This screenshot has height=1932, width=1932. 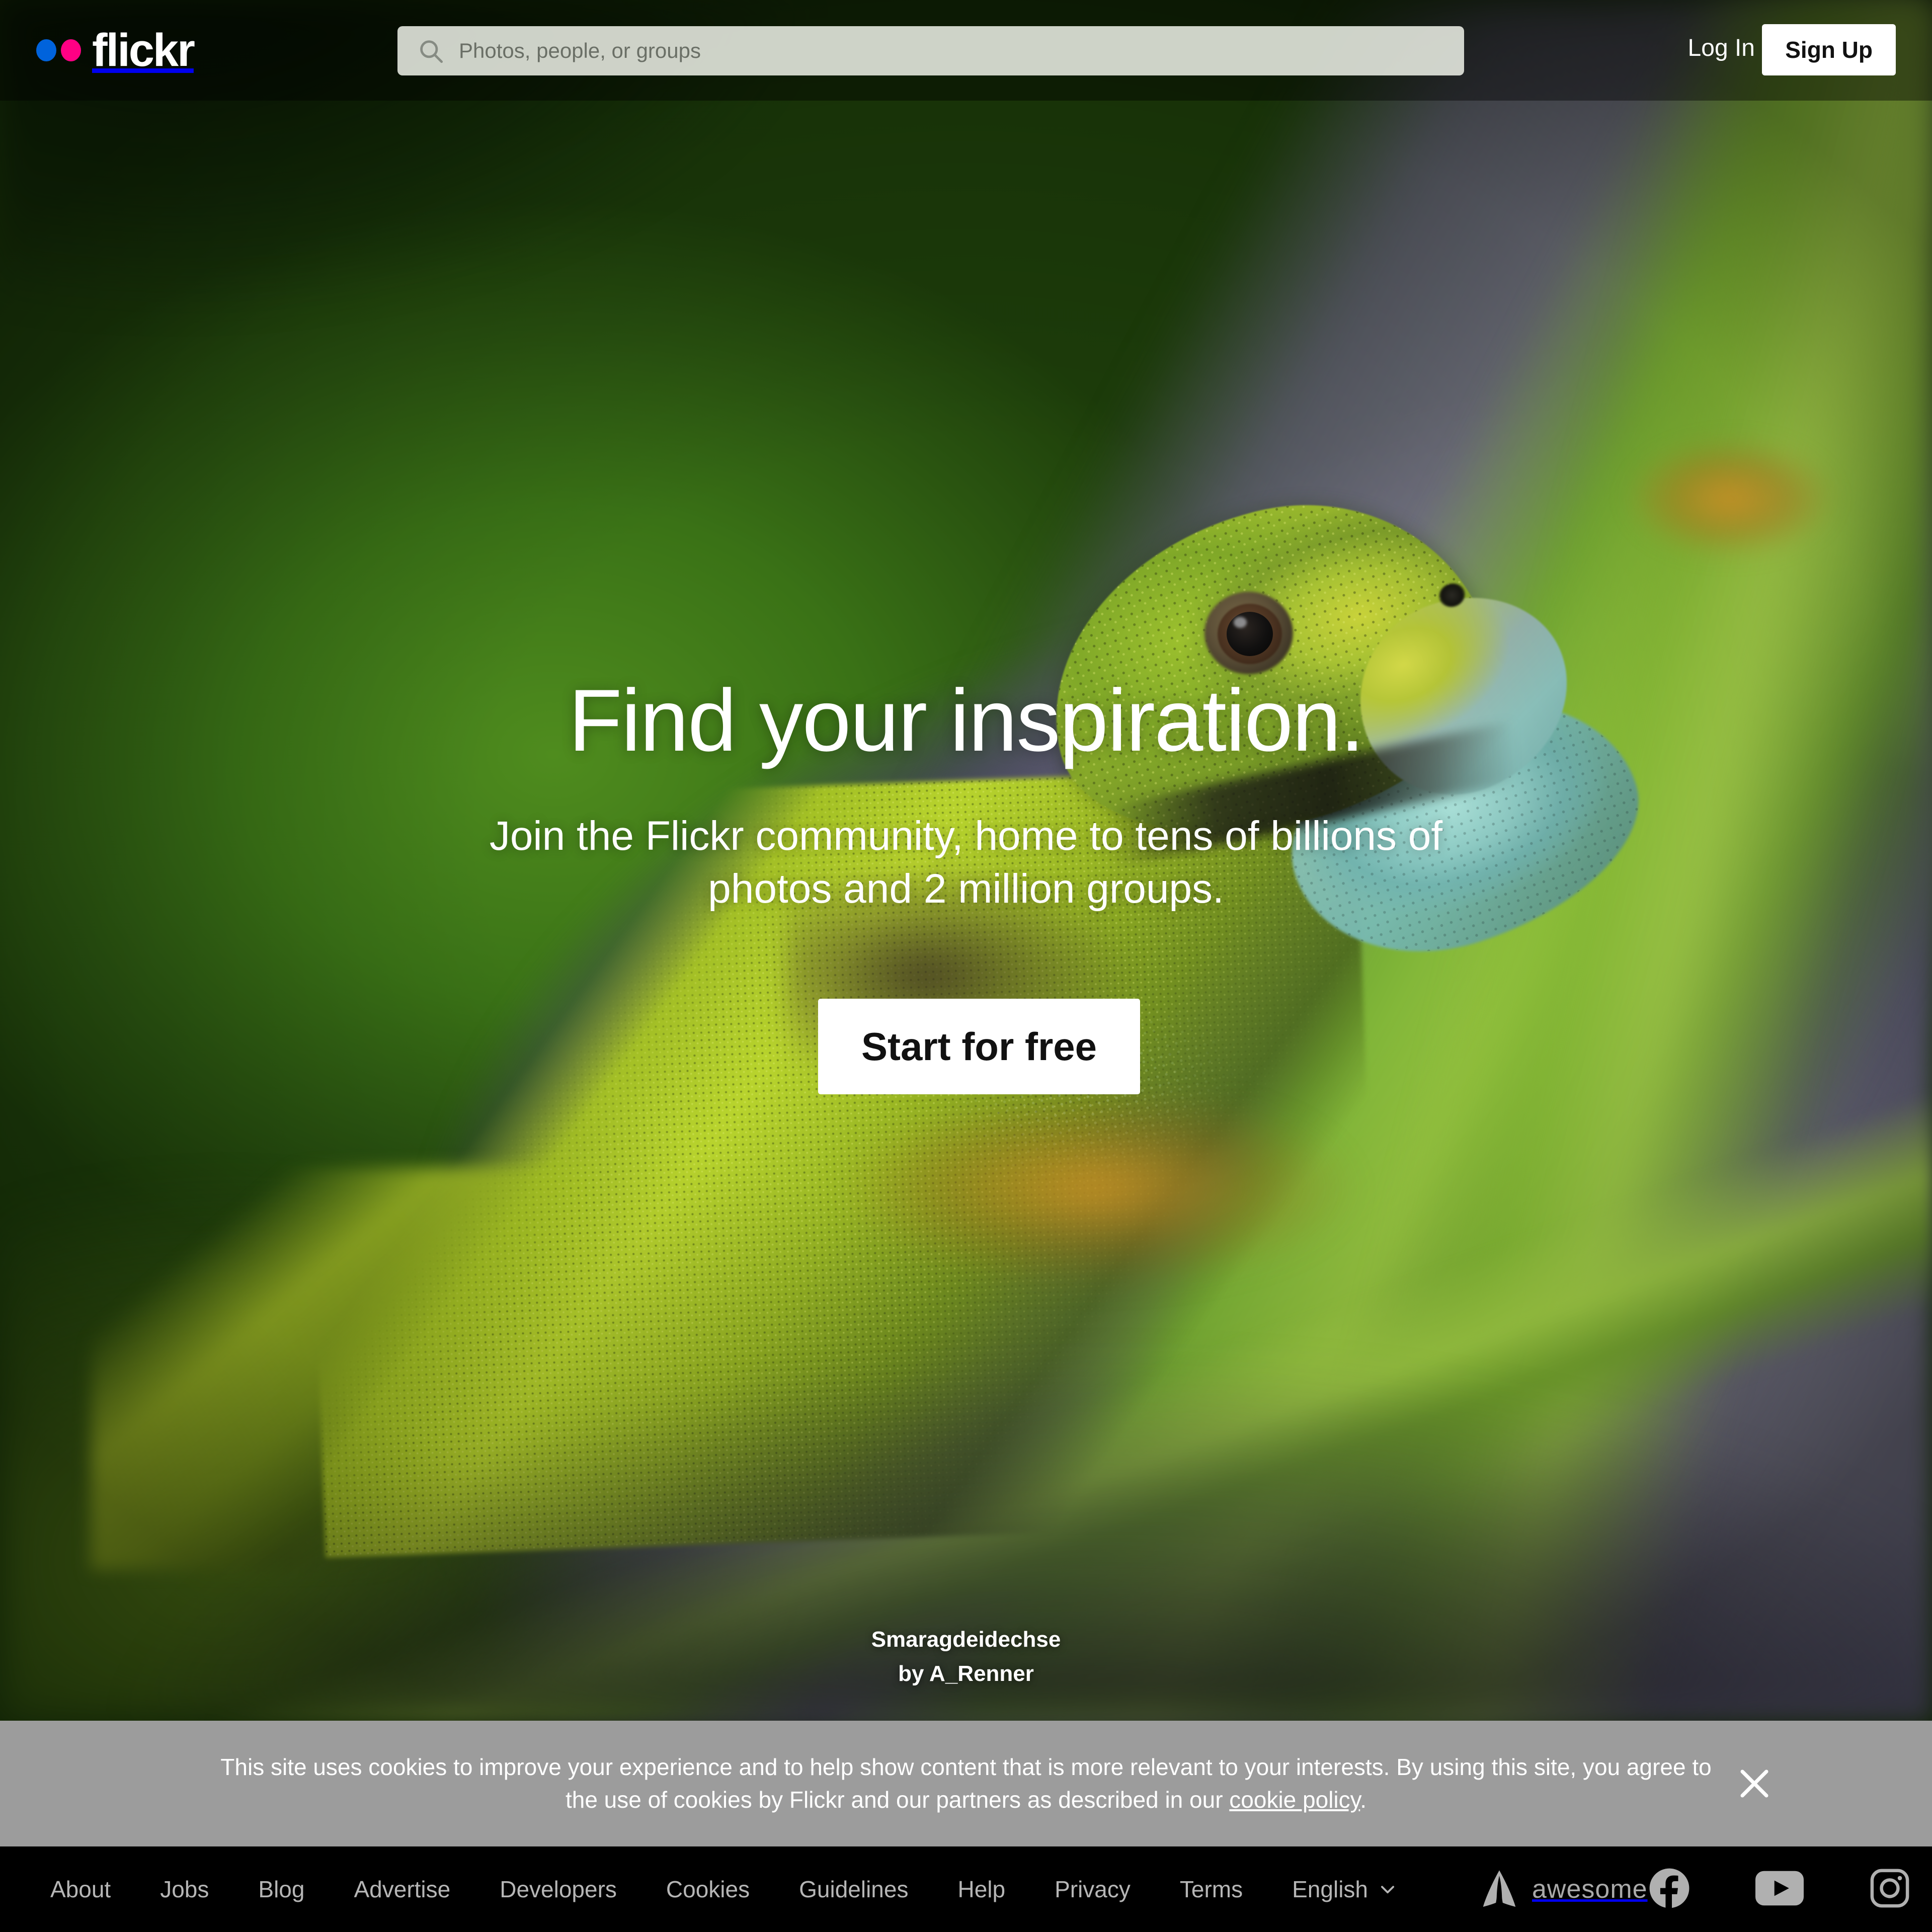 I want to click on instagram-icon, so click(x=1890, y=1888).